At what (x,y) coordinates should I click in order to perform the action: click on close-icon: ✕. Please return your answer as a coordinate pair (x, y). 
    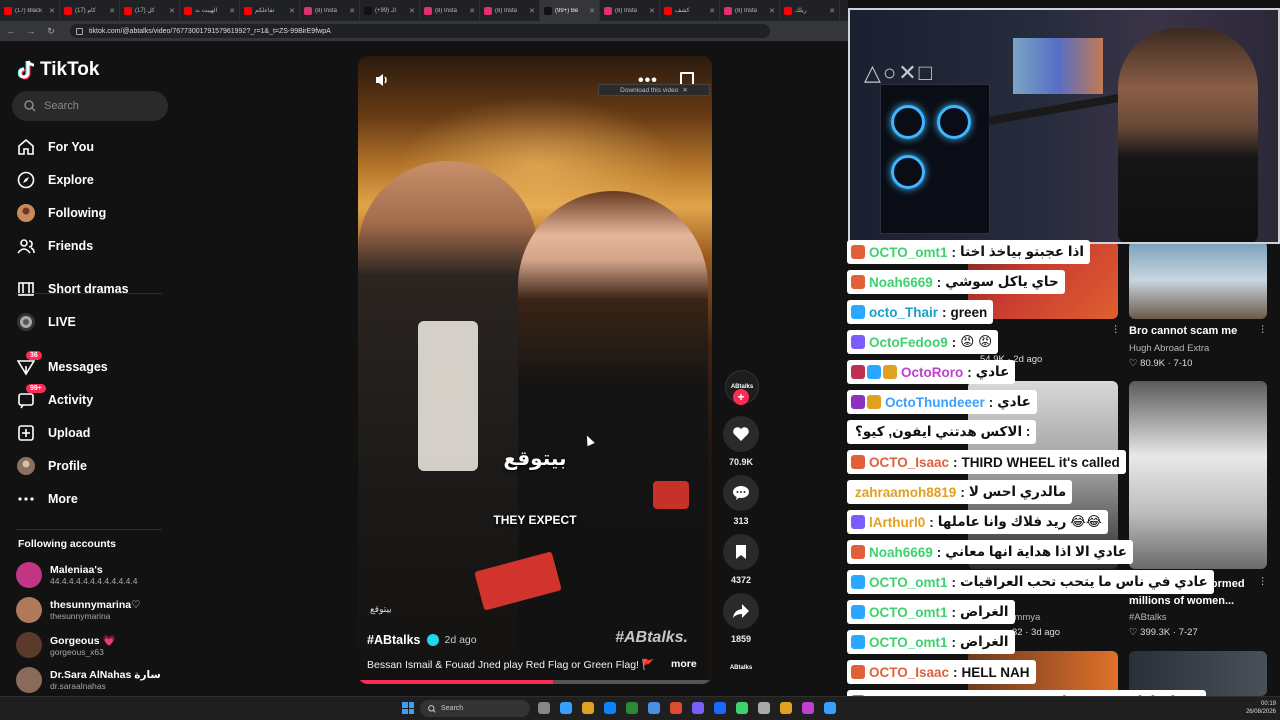
    Looking at the image, I should click on (684, 90).